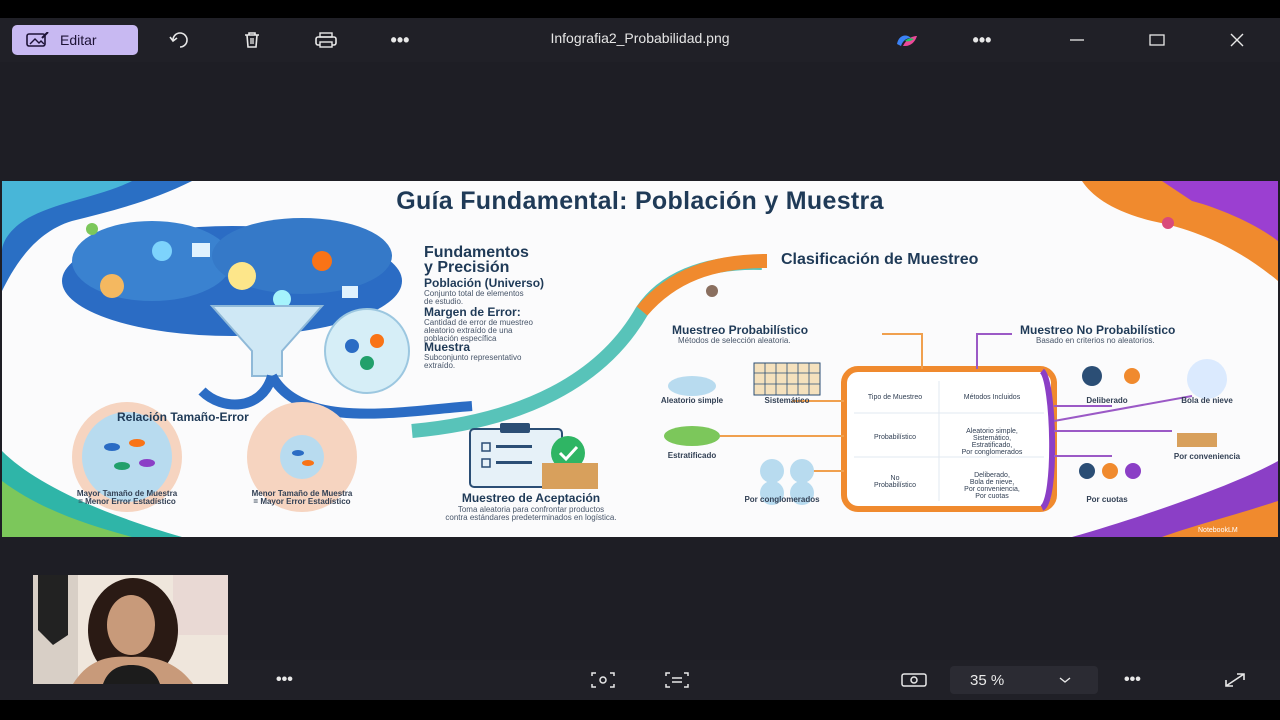 The width and height of the screenshot is (1280, 720). What do you see at coordinates (1207, 456) in the screenshot?
I see `conveniencia-label: Por conveniencia` at bounding box center [1207, 456].